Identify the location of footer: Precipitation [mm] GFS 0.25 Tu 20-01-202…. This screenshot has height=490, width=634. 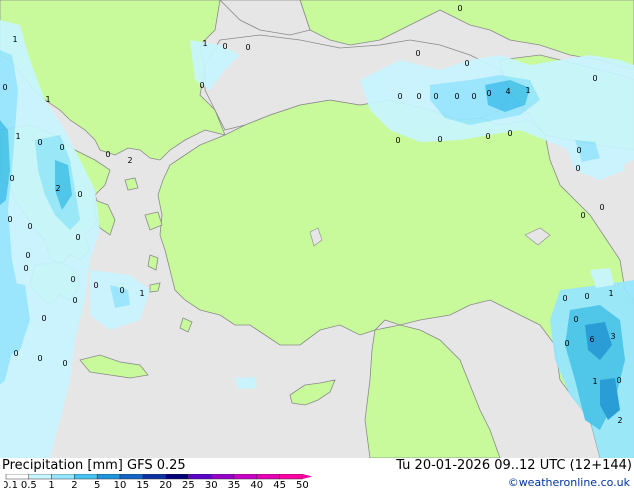
(317, 474).